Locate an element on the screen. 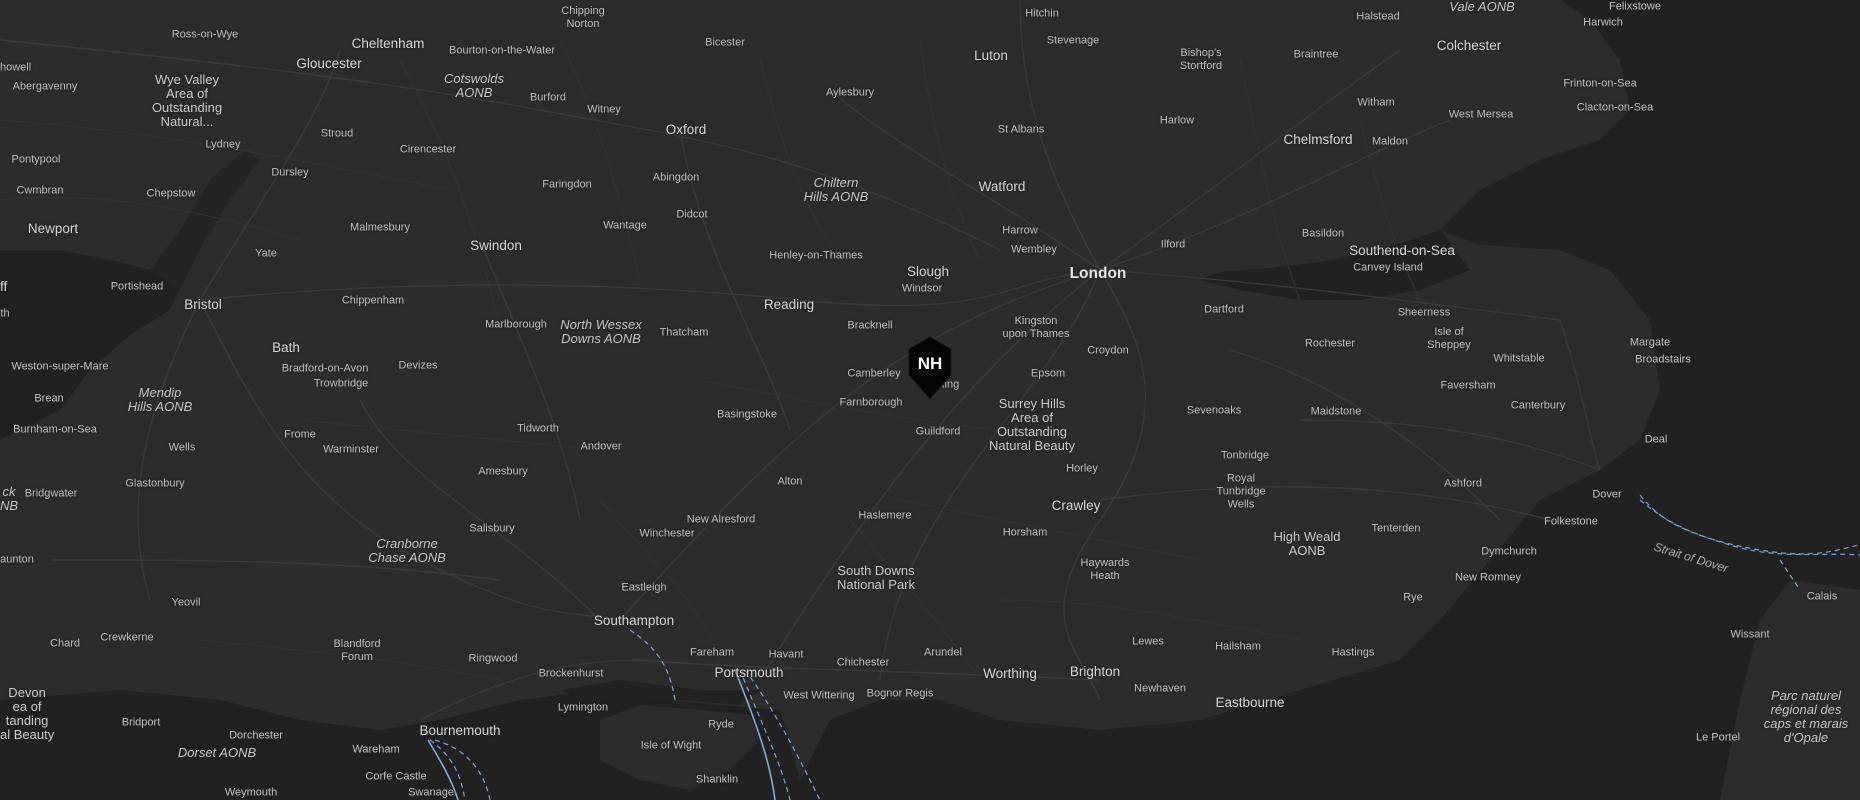 The image size is (1860, 800). label-aylesbury: Aylesbury is located at coordinates (850, 92).